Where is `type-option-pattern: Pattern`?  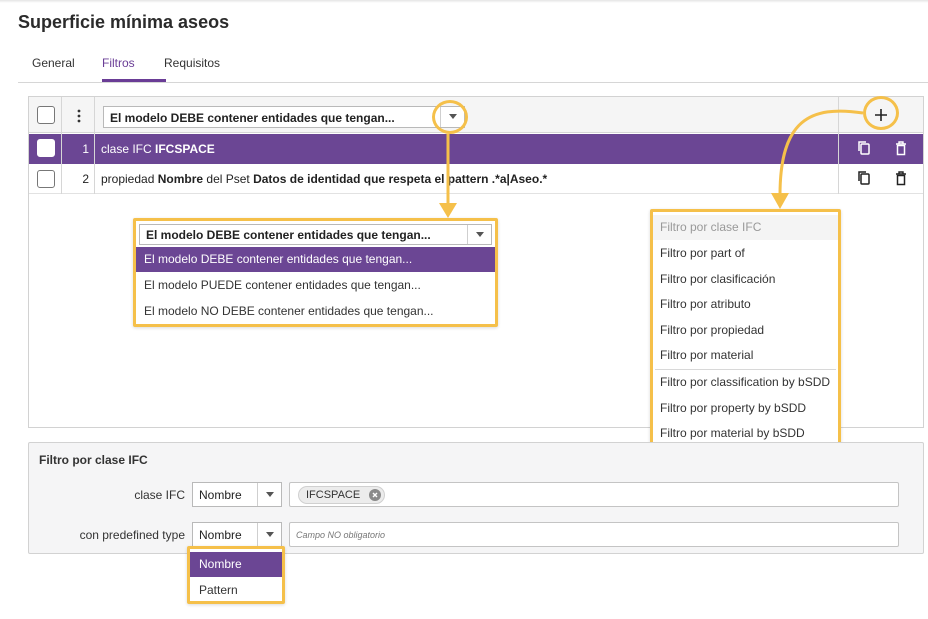 type-option-pattern: Pattern is located at coordinates (236, 590).